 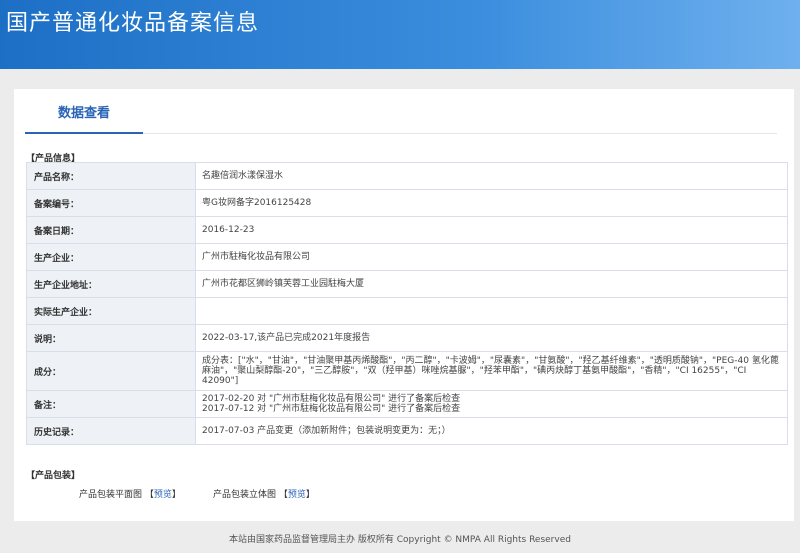 I want to click on row-label: 备案日期：, so click(x=111, y=230).